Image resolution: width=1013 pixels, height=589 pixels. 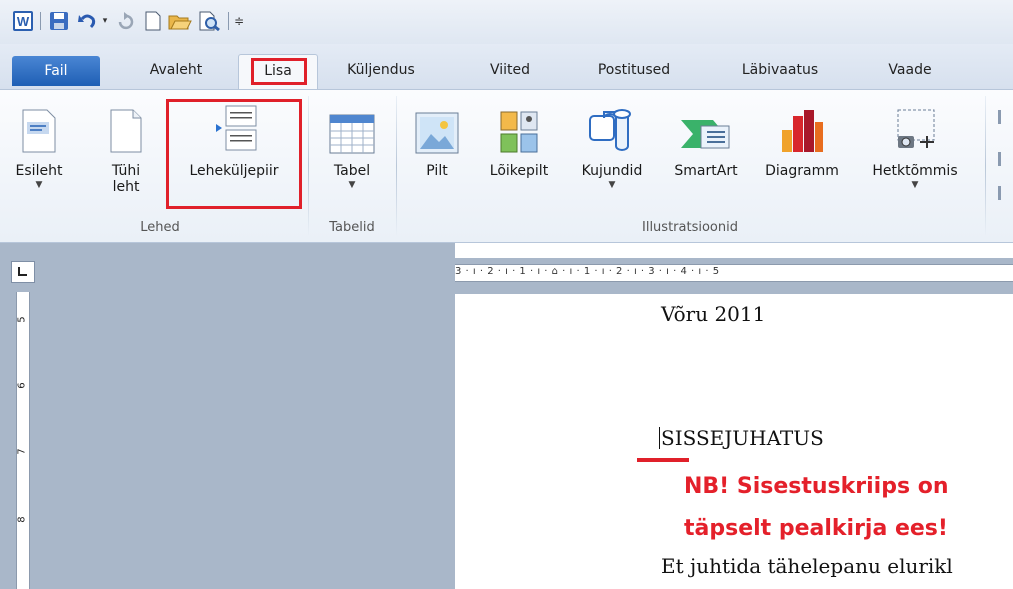 I want to click on vertical-ruler: 5 6 7 8, so click(x=23, y=440).